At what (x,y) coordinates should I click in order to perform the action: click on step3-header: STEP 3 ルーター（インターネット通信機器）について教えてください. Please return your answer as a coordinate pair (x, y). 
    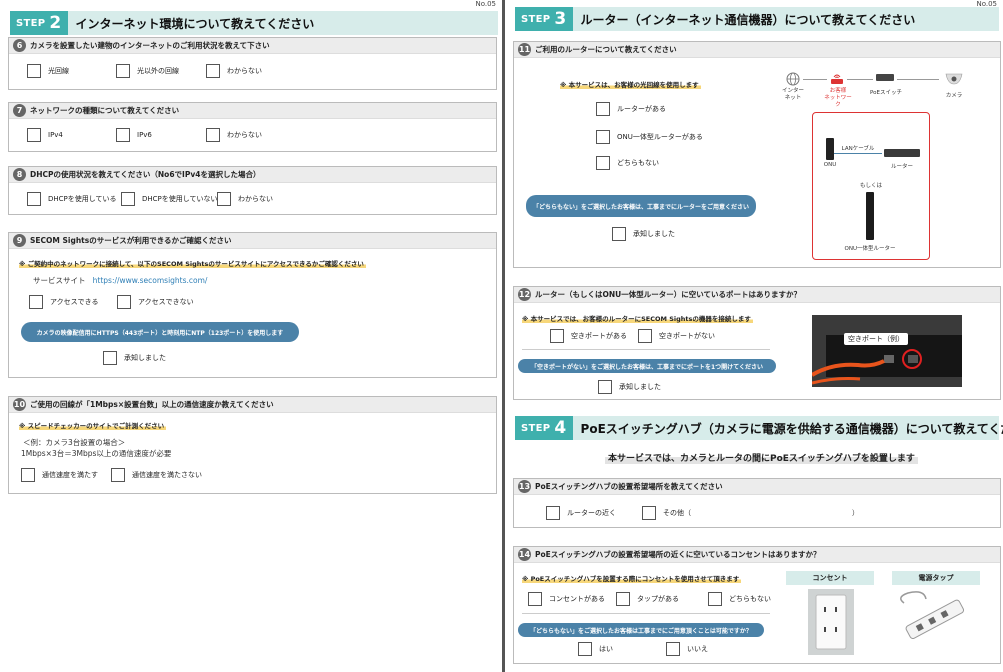
    Looking at the image, I should click on (757, 19).